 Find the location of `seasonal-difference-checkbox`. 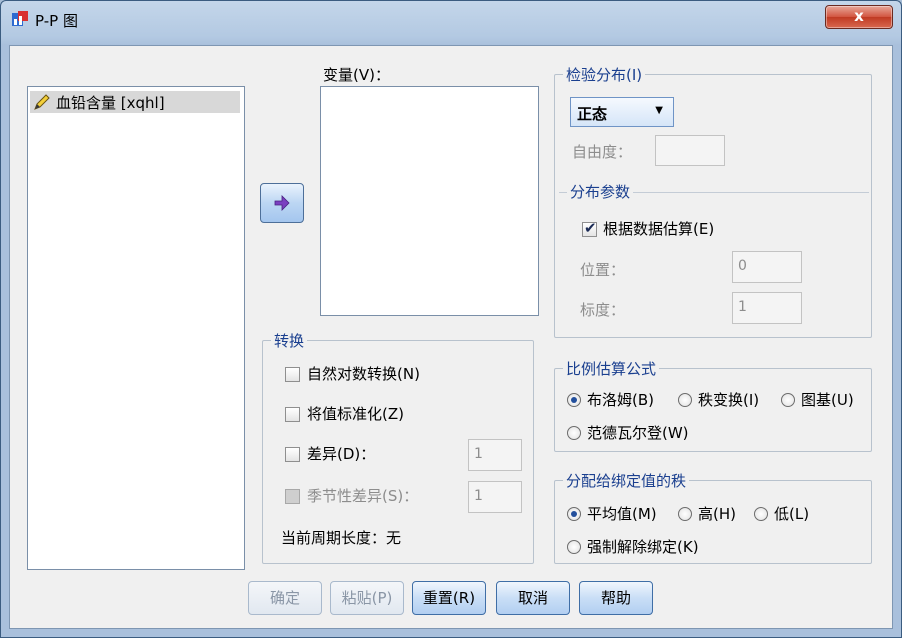

seasonal-difference-checkbox is located at coordinates (292, 496).